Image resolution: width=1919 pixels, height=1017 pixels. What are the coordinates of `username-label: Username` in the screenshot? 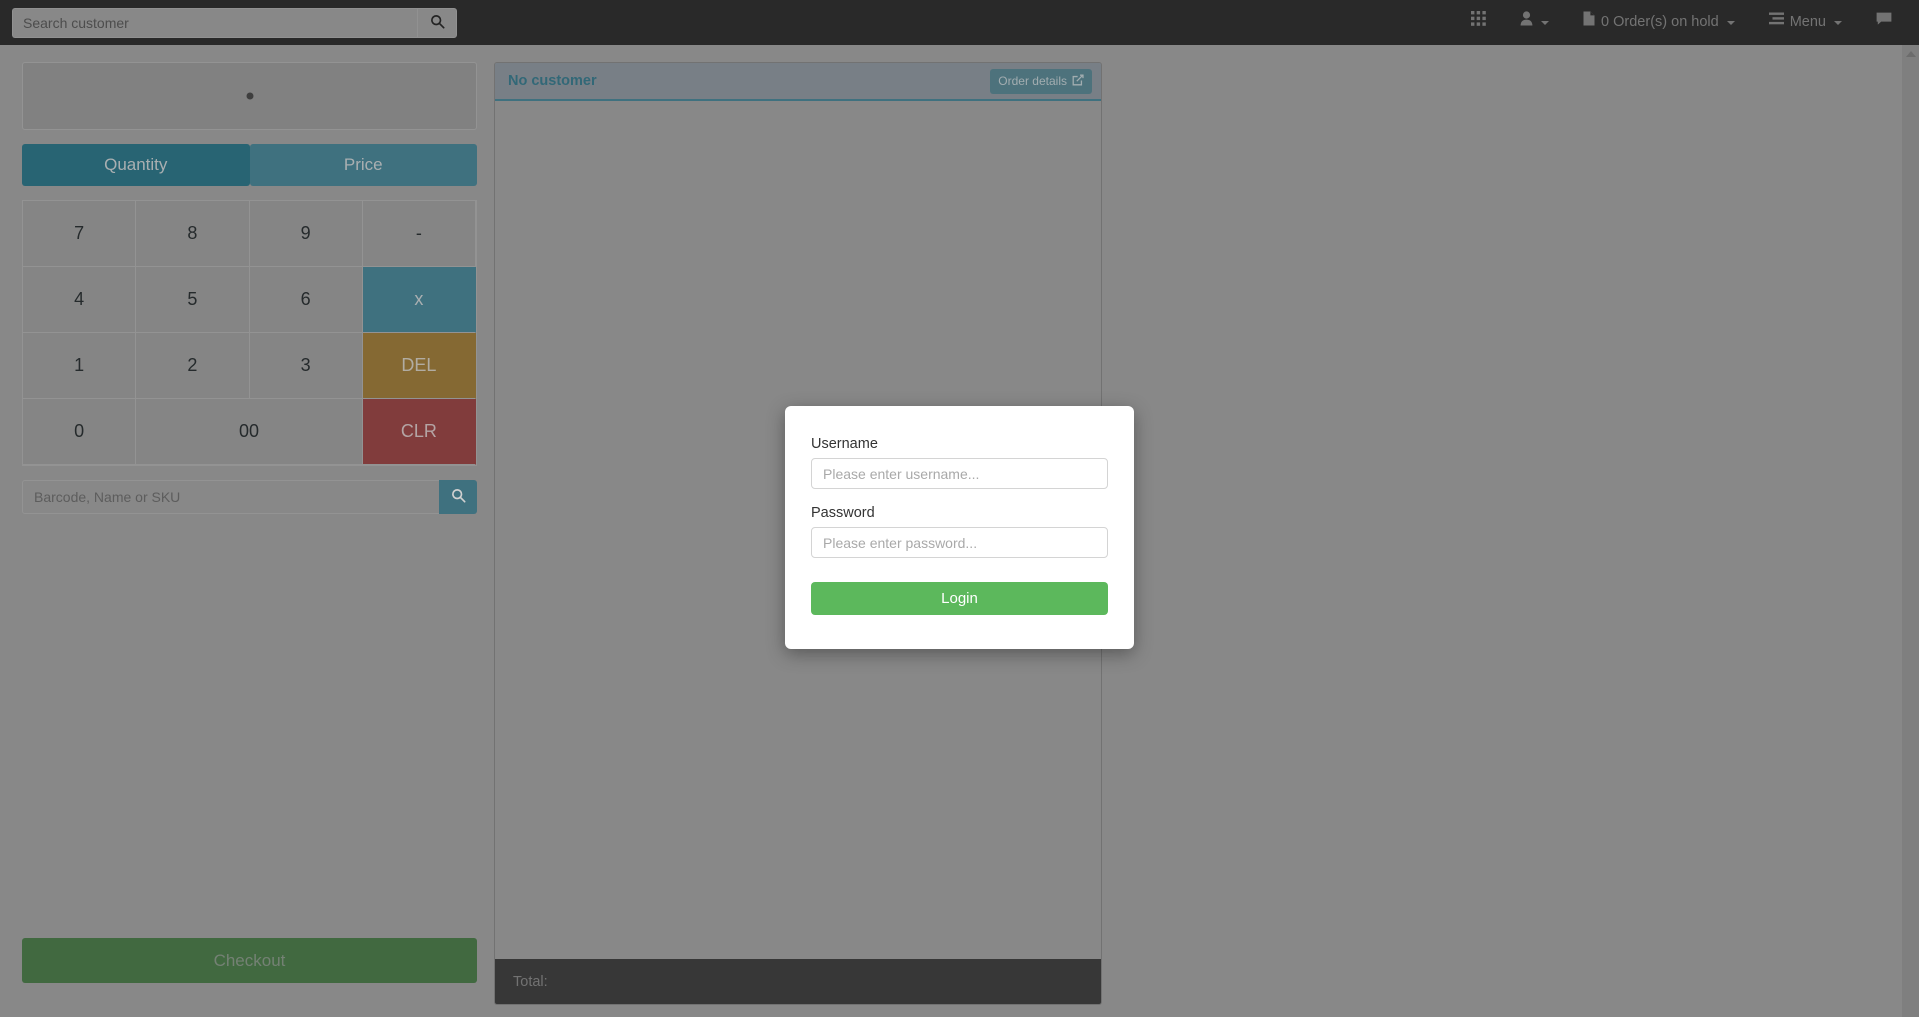 It's located at (844, 444).